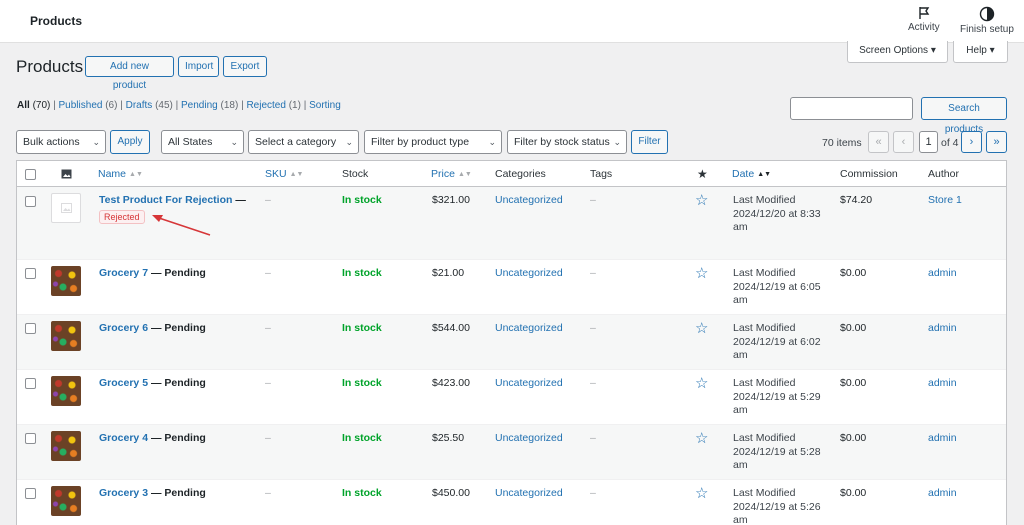 The height and width of the screenshot is (525, 1024). What do you see at coordinates (123, 328) in the screenshot?
I see `product-name-link: Grocery 6` at bounding box center [123, 328].